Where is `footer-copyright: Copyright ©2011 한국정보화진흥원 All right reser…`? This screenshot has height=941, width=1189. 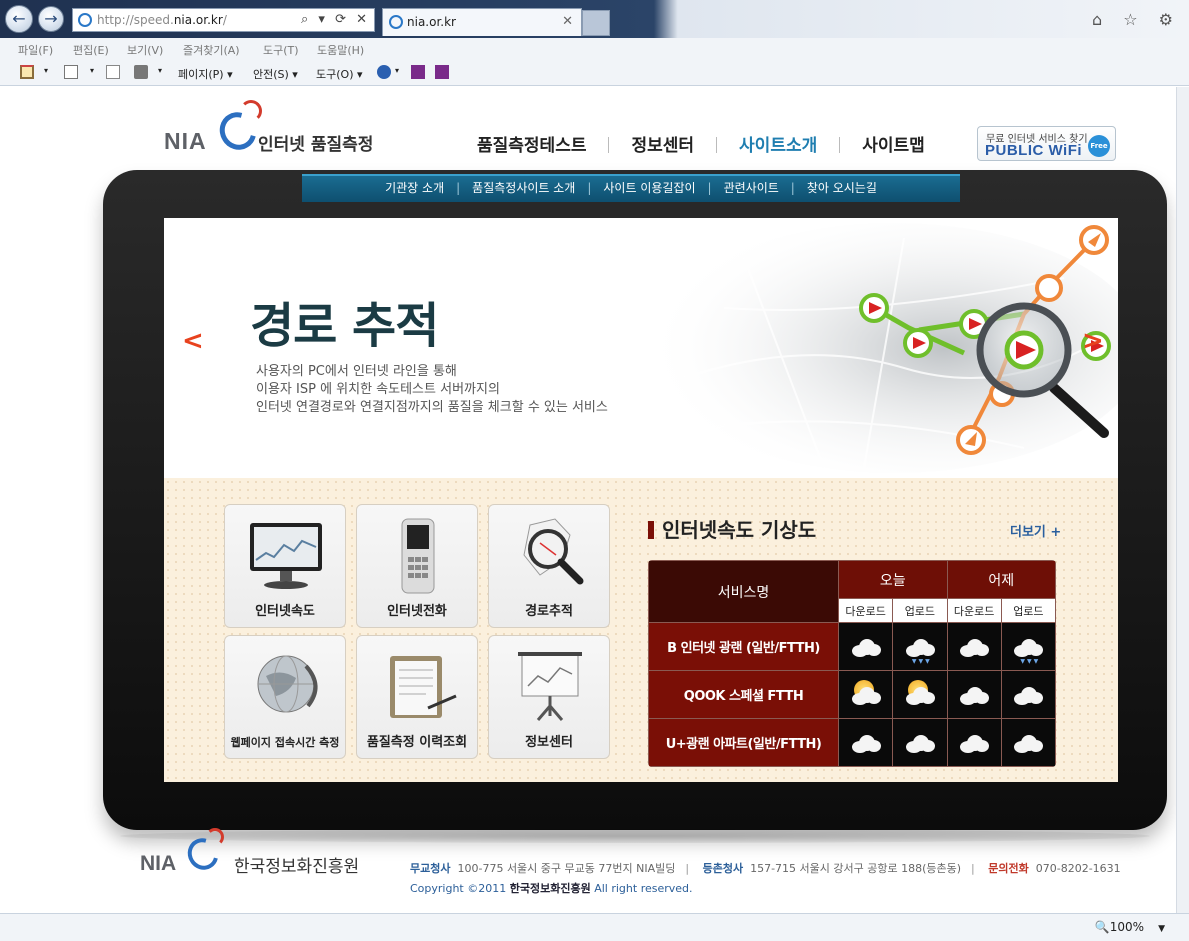 footer-copyright: Copyright ©2011 한국정보화진흥원 All right reser… is located at coordinates (551, 888).